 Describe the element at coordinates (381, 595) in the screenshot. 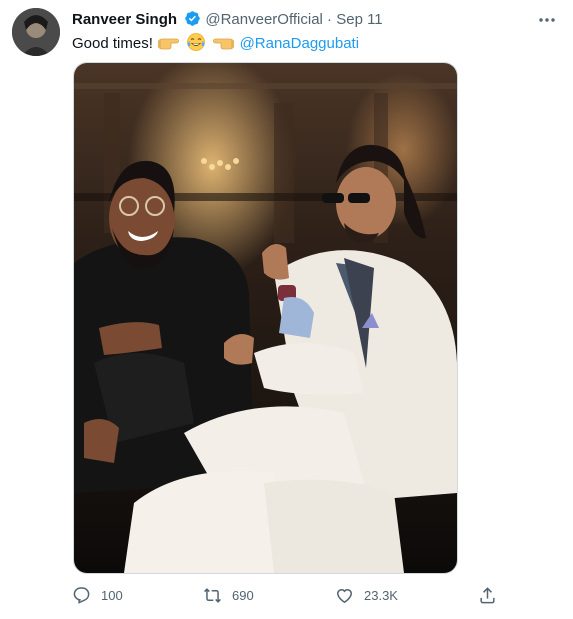

I see `like-count: 23.3K` at that location.